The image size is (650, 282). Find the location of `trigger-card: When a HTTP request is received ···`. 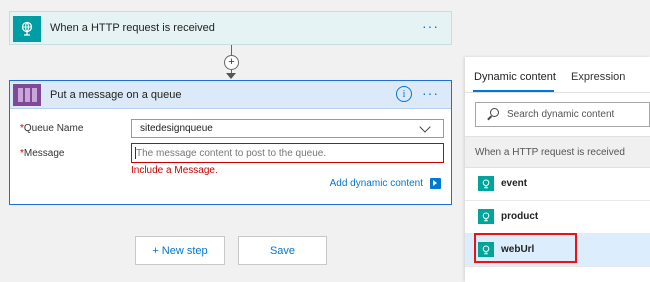

trigger-card: When a HTTP request is received ··· is located at coordinates (230, 28).